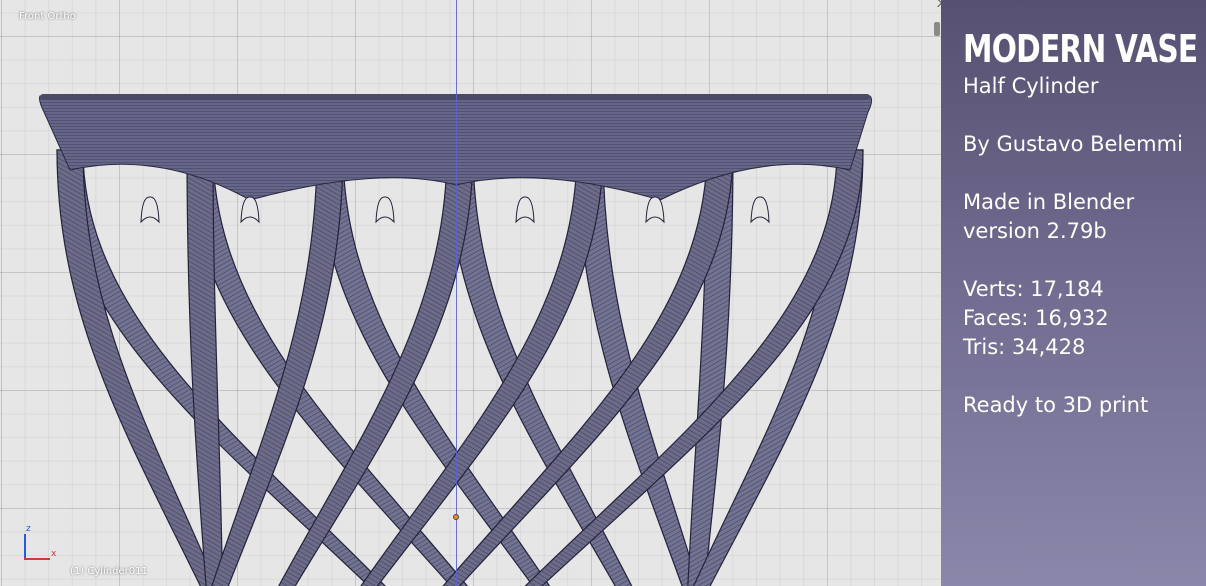 This screenshot has height=586, width=1206. Describe the element at coordinates (1056, 405) in the screenshot. I see `panel-print-ready: Ready to 3D print` at that location.